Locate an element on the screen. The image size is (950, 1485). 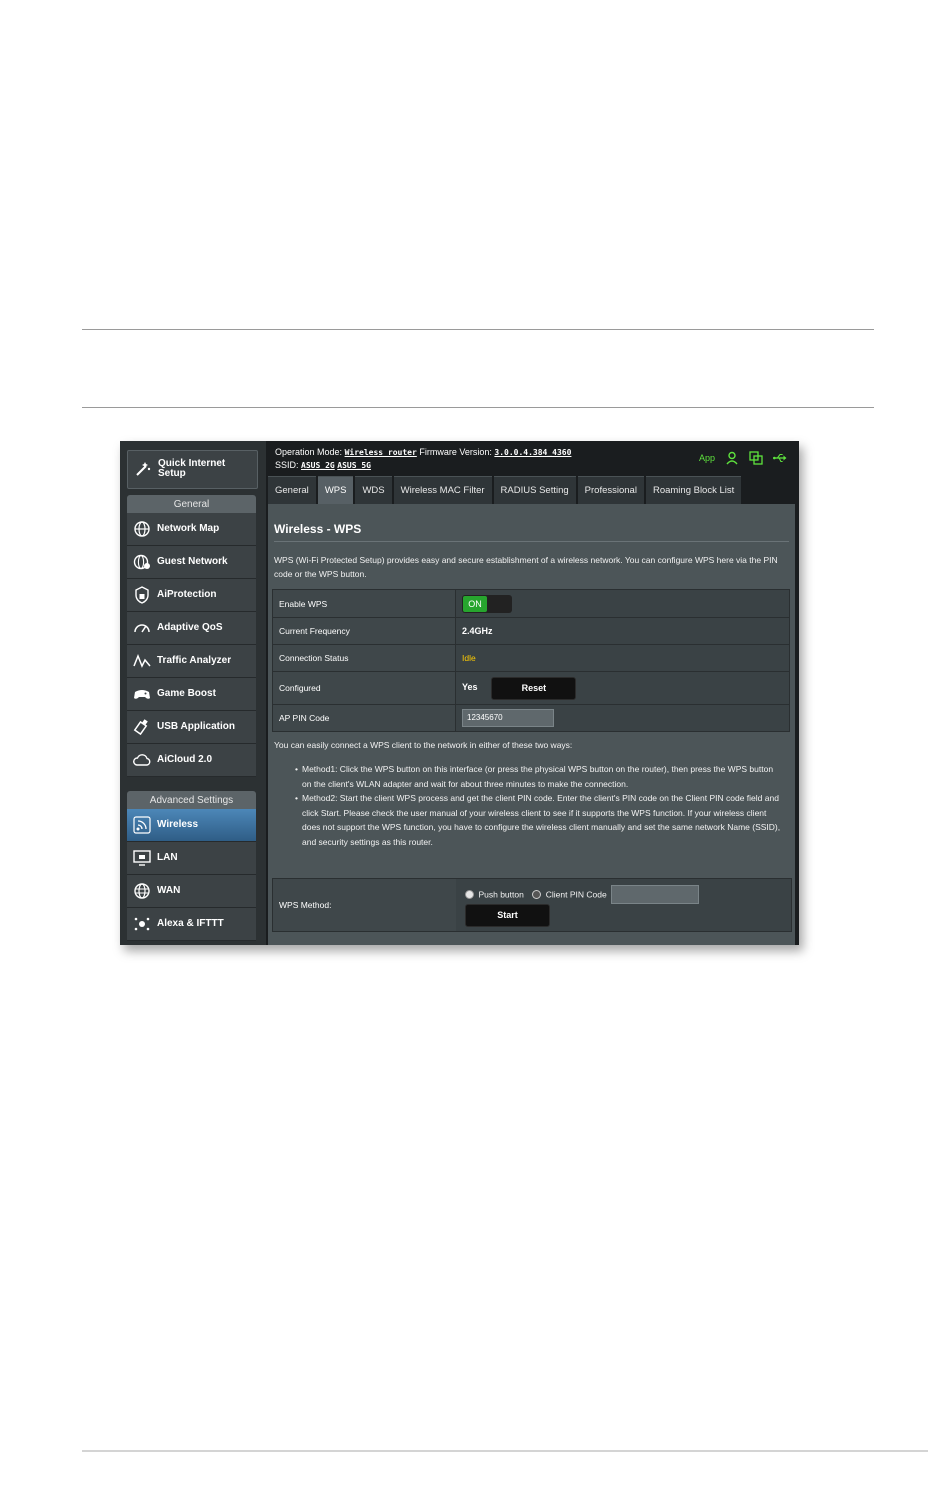
configured-value: Yes is located at coordinates (470, 687).